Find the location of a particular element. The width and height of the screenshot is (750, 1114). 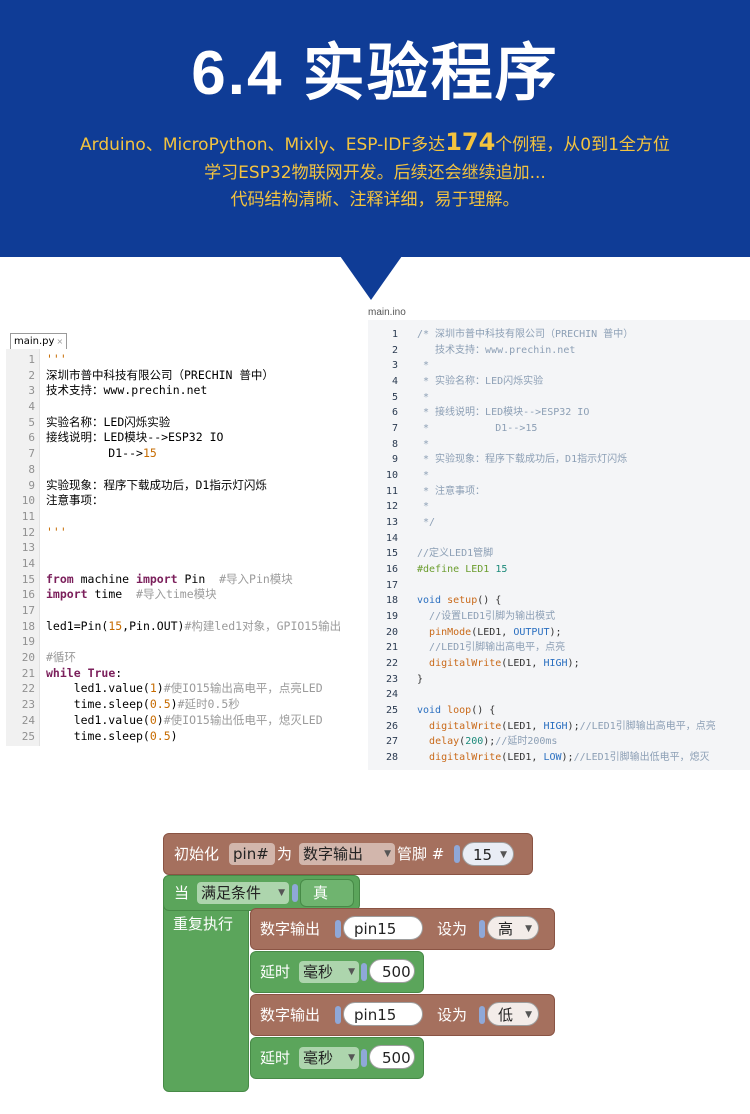

line-number: 5 is located at coordinates (31, 422).